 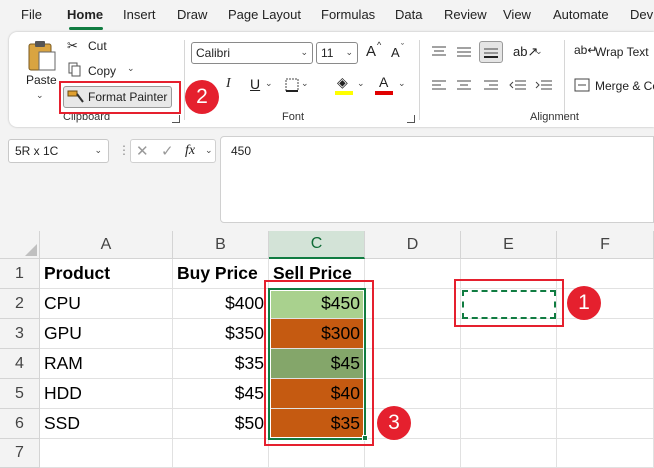 I want to click on cell-b7, so click(x=221, y=453).